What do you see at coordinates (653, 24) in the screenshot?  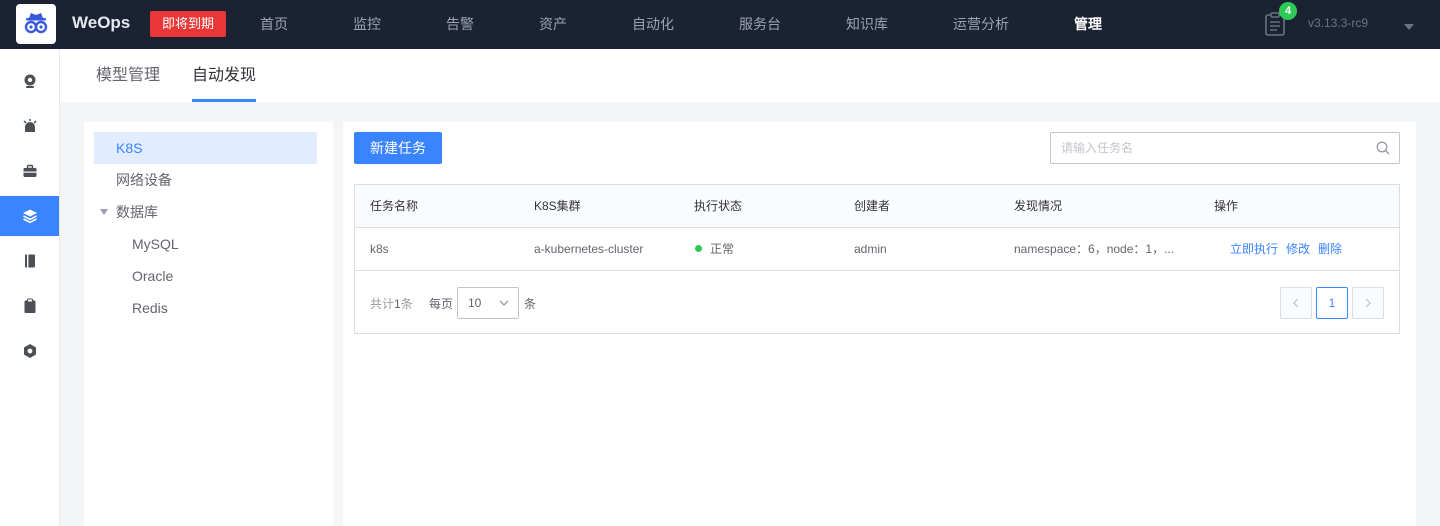 I see `nav-automation: 自动化` at bounding box center [653, 24].